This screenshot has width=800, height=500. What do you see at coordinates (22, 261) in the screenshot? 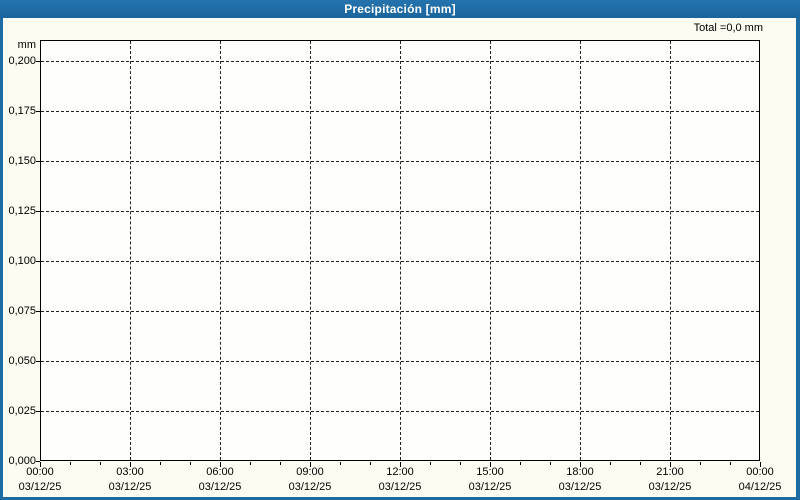
I see `y-tick-label: 0,100` at bounding box center [22, 261].